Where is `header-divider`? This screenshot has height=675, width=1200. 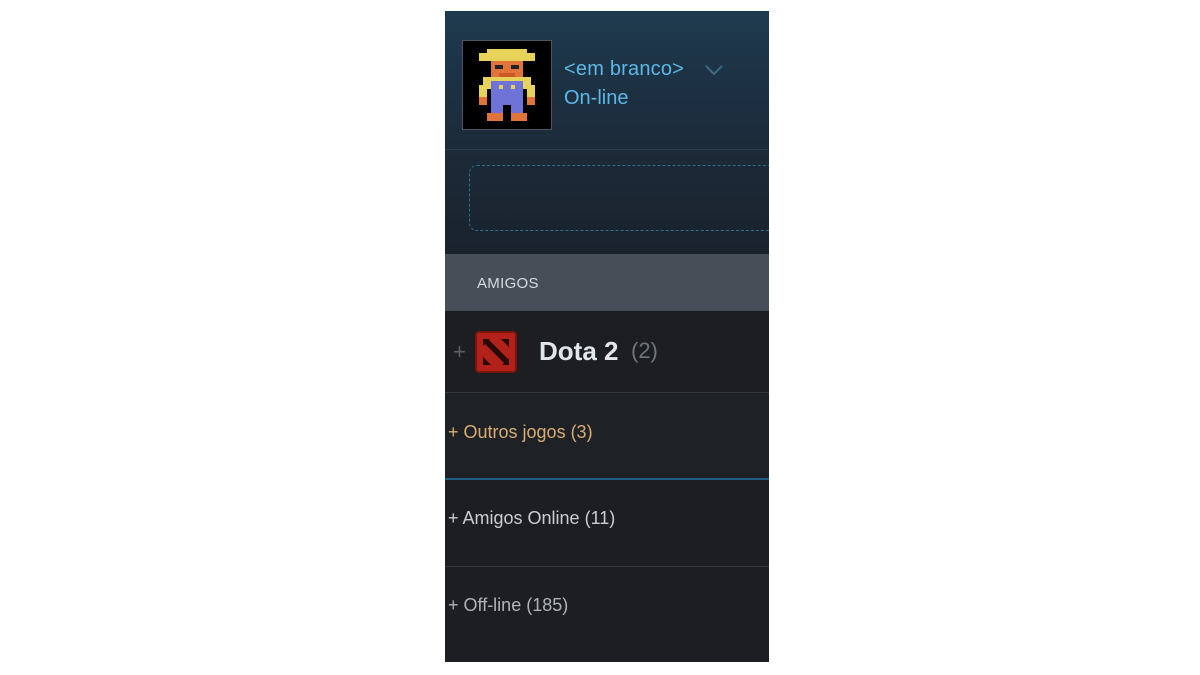 header-divider is located at coordinates (607, 149).